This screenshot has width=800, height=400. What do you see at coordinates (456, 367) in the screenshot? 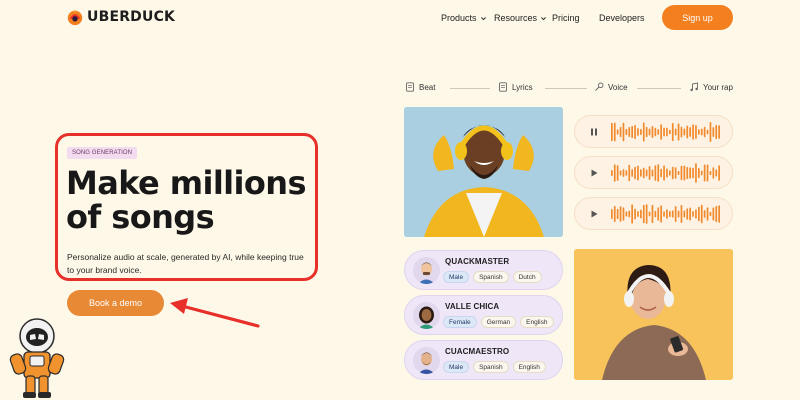
I see `tag-gender: Male` at bounding box center [456, 367].